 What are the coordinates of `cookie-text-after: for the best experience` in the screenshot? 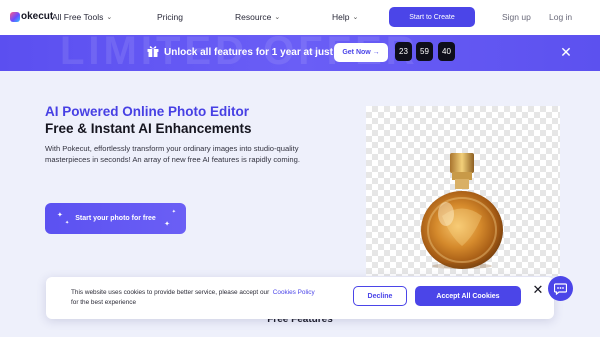 It's located at (104, 302).